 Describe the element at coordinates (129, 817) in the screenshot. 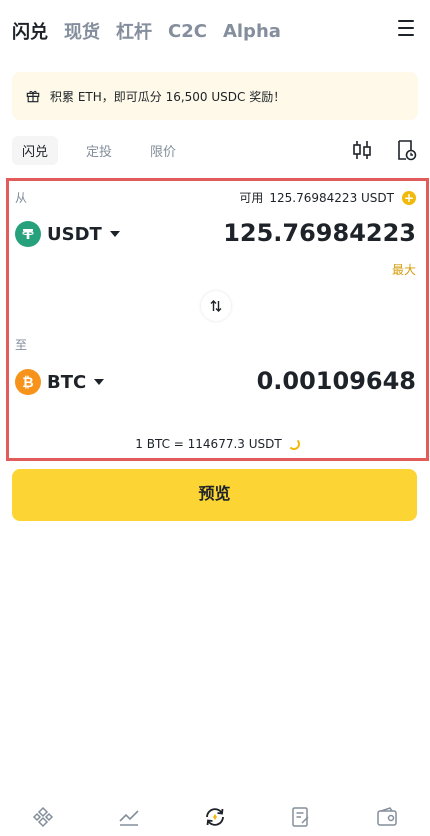

I see `markets-icon` at that location.